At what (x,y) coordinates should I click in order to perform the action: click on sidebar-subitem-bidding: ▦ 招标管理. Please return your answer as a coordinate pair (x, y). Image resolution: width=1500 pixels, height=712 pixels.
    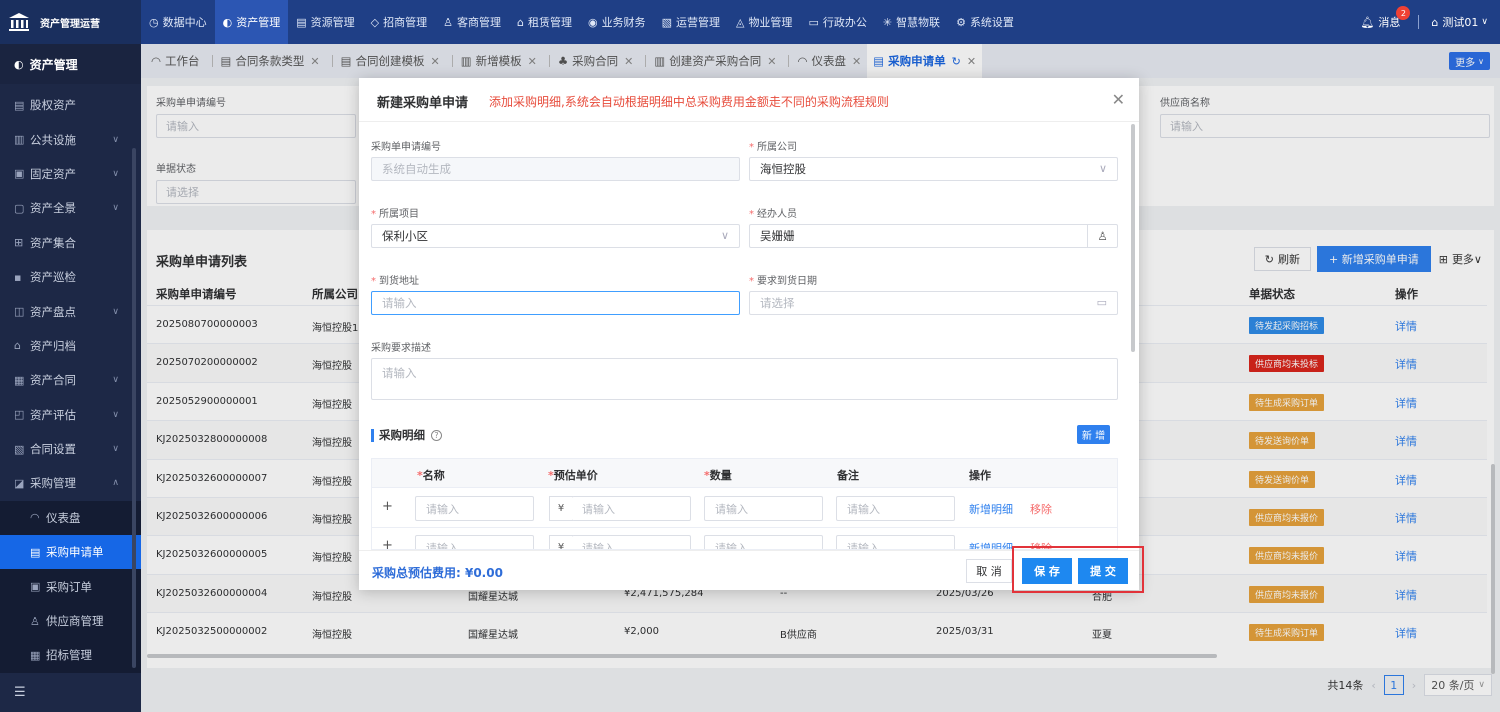
    Looking at the image, I should click on (70, 655).